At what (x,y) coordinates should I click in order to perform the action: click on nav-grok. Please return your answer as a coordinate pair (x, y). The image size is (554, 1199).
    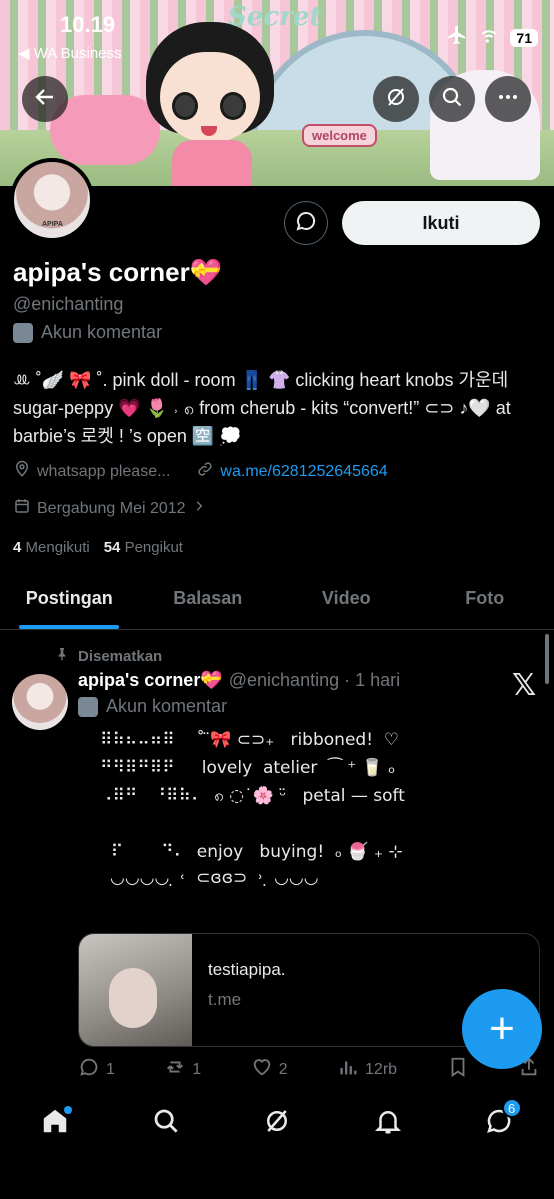
    Looking at the image, I should click on (277, 1123).